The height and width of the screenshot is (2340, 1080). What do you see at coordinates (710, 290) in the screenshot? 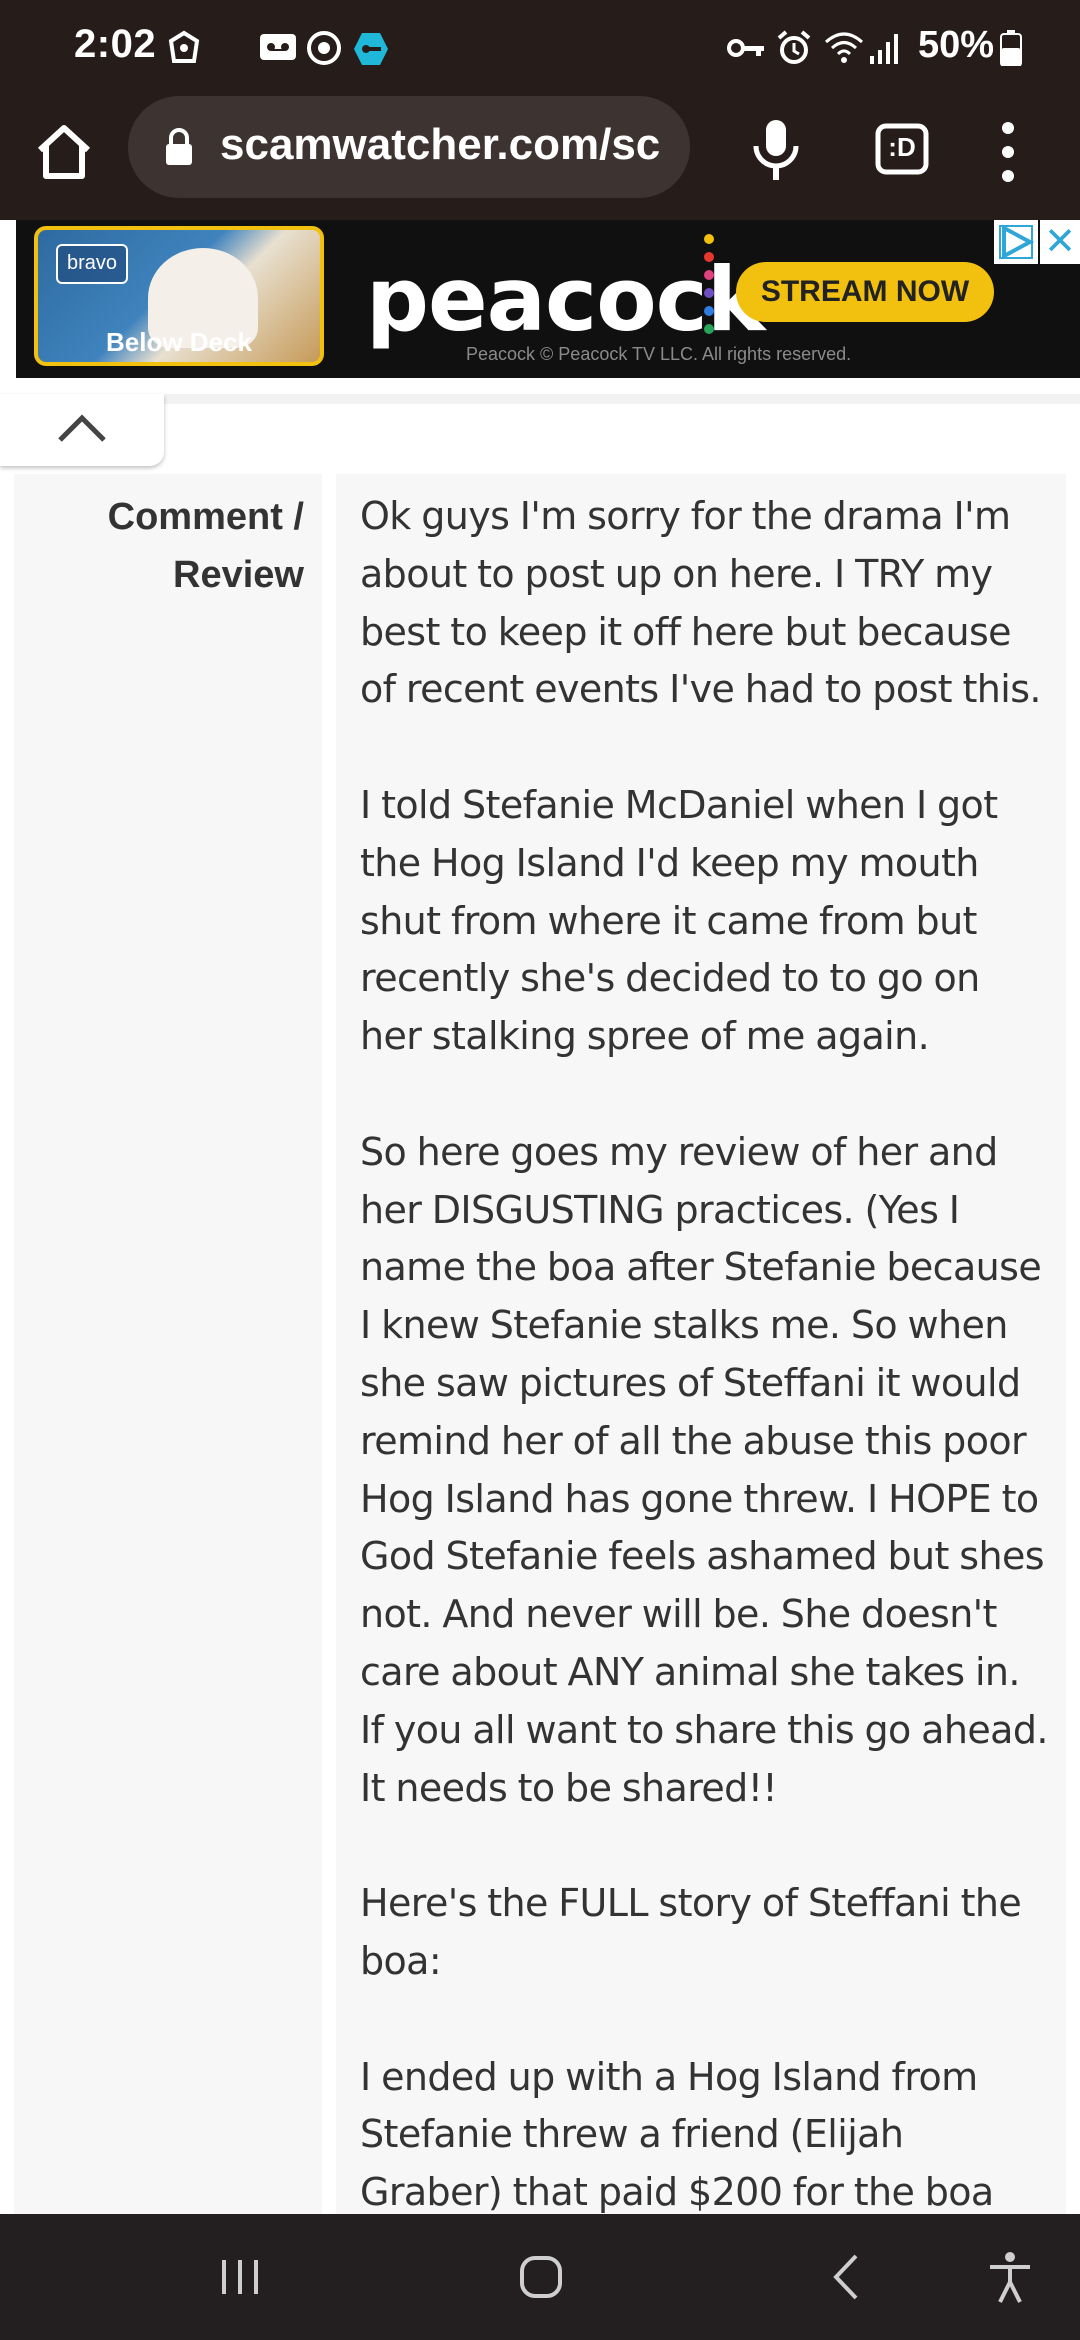
I see `ad-brand-dots` at bounding box center [710, 290].